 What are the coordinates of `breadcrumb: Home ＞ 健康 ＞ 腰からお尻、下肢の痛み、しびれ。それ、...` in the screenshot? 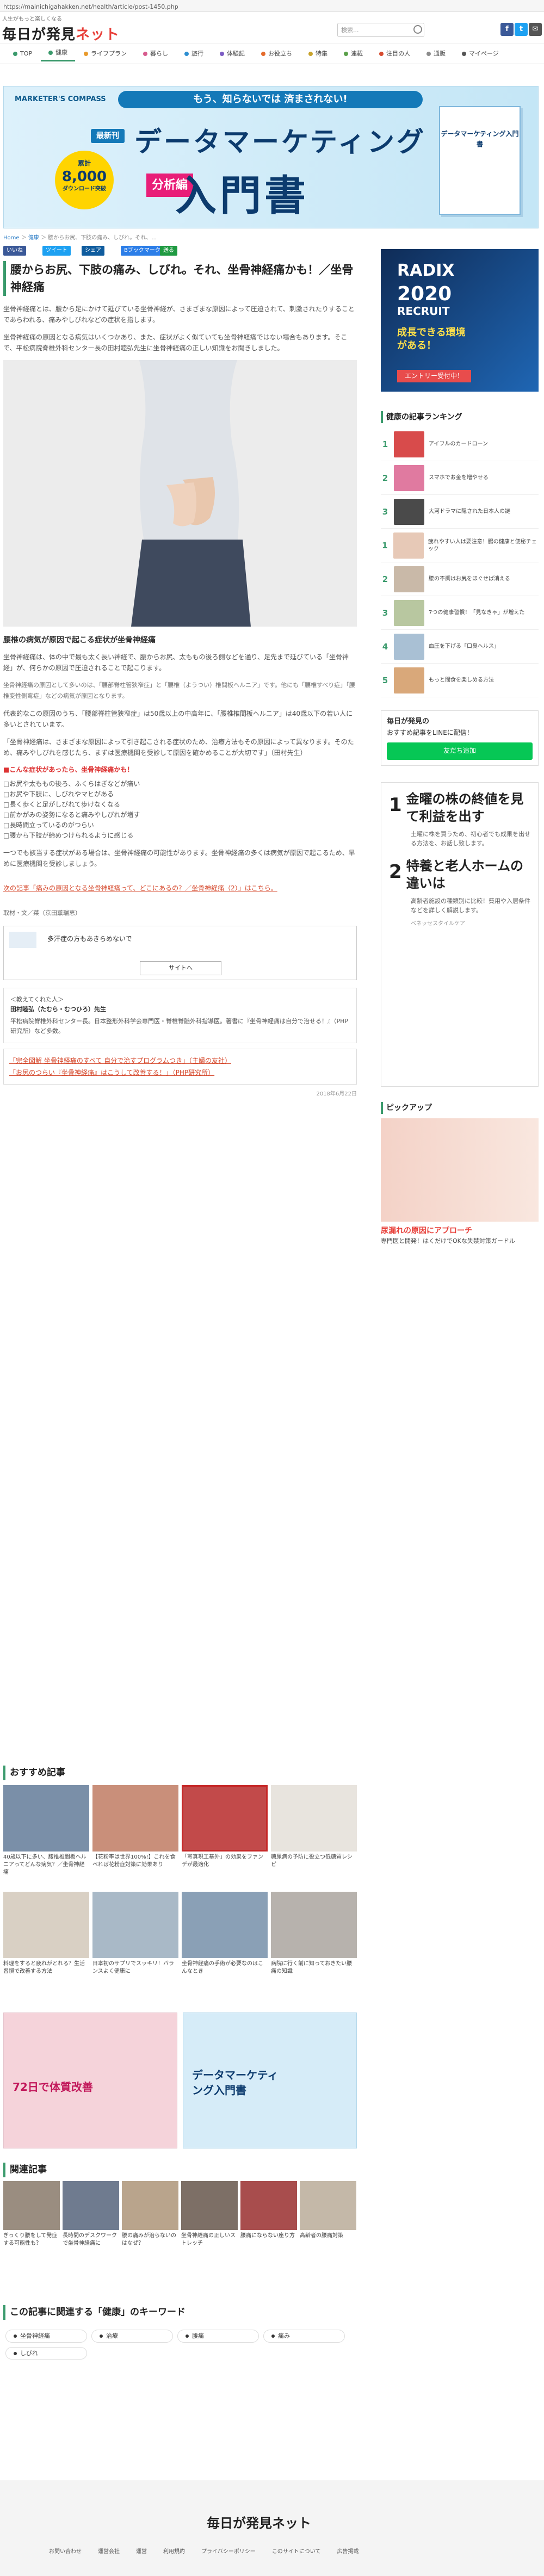 It's located at (80, 238).